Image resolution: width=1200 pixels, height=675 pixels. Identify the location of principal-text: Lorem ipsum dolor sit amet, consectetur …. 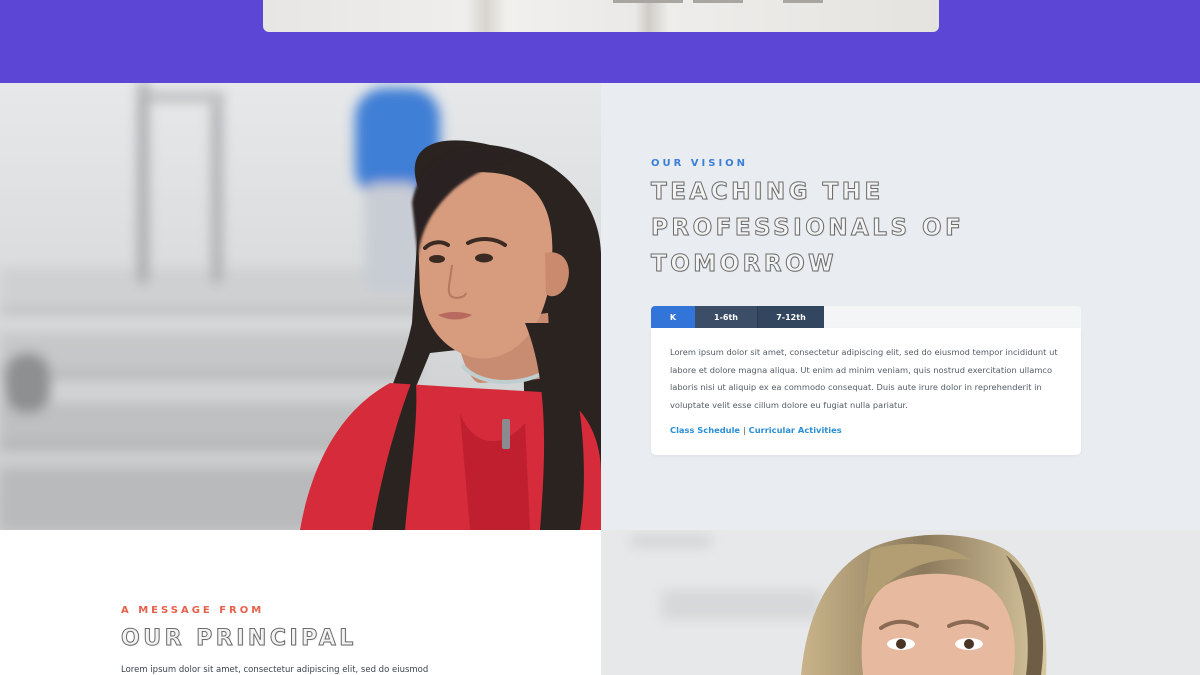
(275, 670).